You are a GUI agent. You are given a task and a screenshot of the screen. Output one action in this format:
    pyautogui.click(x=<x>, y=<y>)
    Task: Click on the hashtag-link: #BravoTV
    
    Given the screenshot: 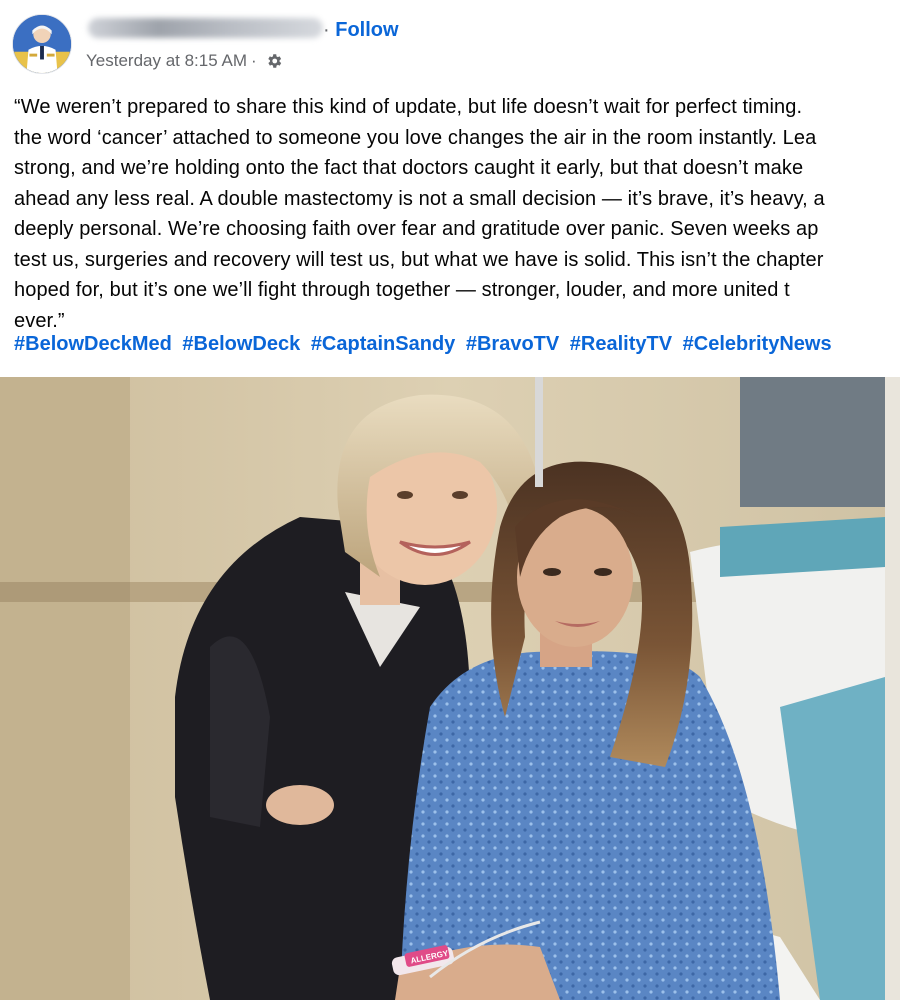 What is the action you would take?
    pyautogui.click(x=512, y=344)
    